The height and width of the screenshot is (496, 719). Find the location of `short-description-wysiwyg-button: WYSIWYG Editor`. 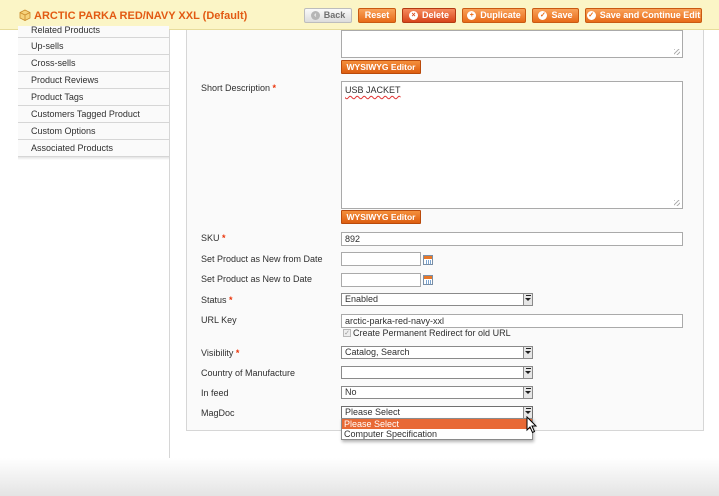

short-description-wysiwyg-button: WYSIWYG Editor is located at coordinates (381, 217).